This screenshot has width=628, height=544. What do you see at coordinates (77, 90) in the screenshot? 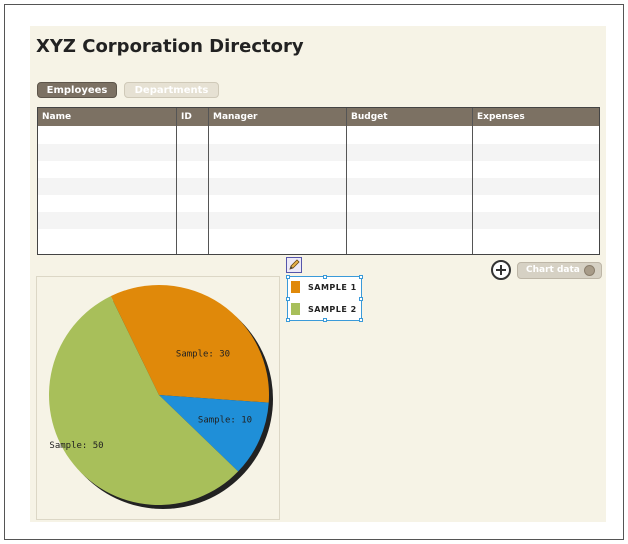
I see `tab-employees: Employees` at bounding box center [77, 90].